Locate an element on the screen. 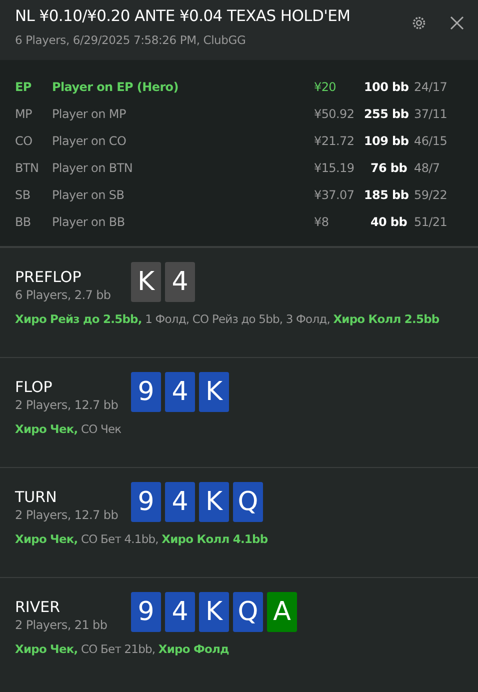 The height and width of the screenshot is (692, 478). player-stack: ¥15.19 is located at coordinates (335, 168).